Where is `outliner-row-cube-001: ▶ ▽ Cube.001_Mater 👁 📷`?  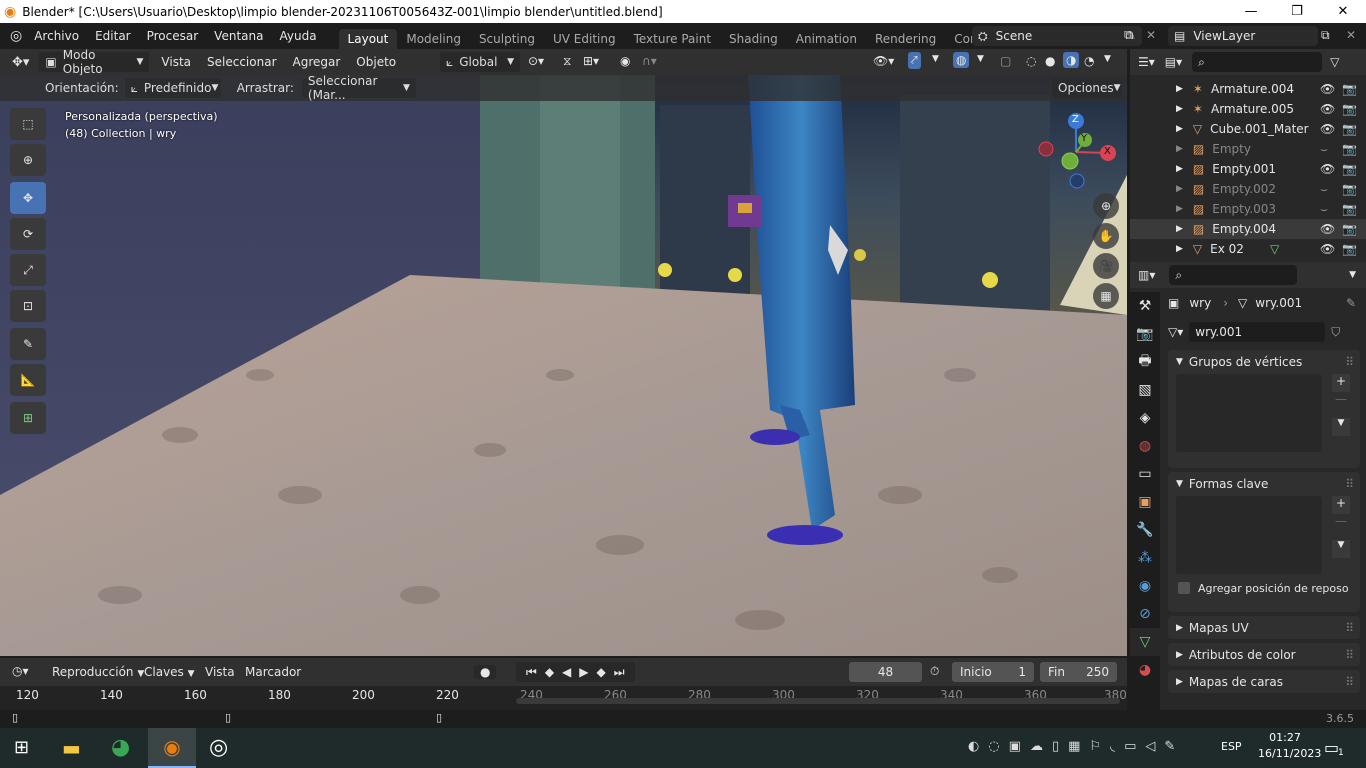 outliner-row-cube-001: ▶ ▽ Cube.001_Mater 👁 📷 is located at coordinates (1248, 129).